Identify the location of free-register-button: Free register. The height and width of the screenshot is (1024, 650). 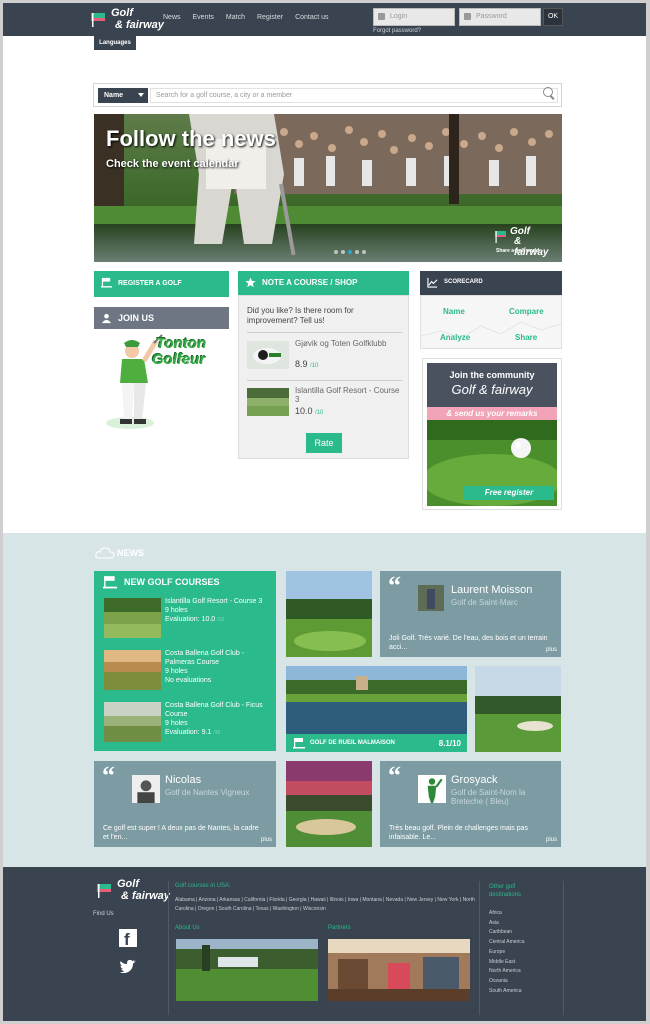
(509, 493).